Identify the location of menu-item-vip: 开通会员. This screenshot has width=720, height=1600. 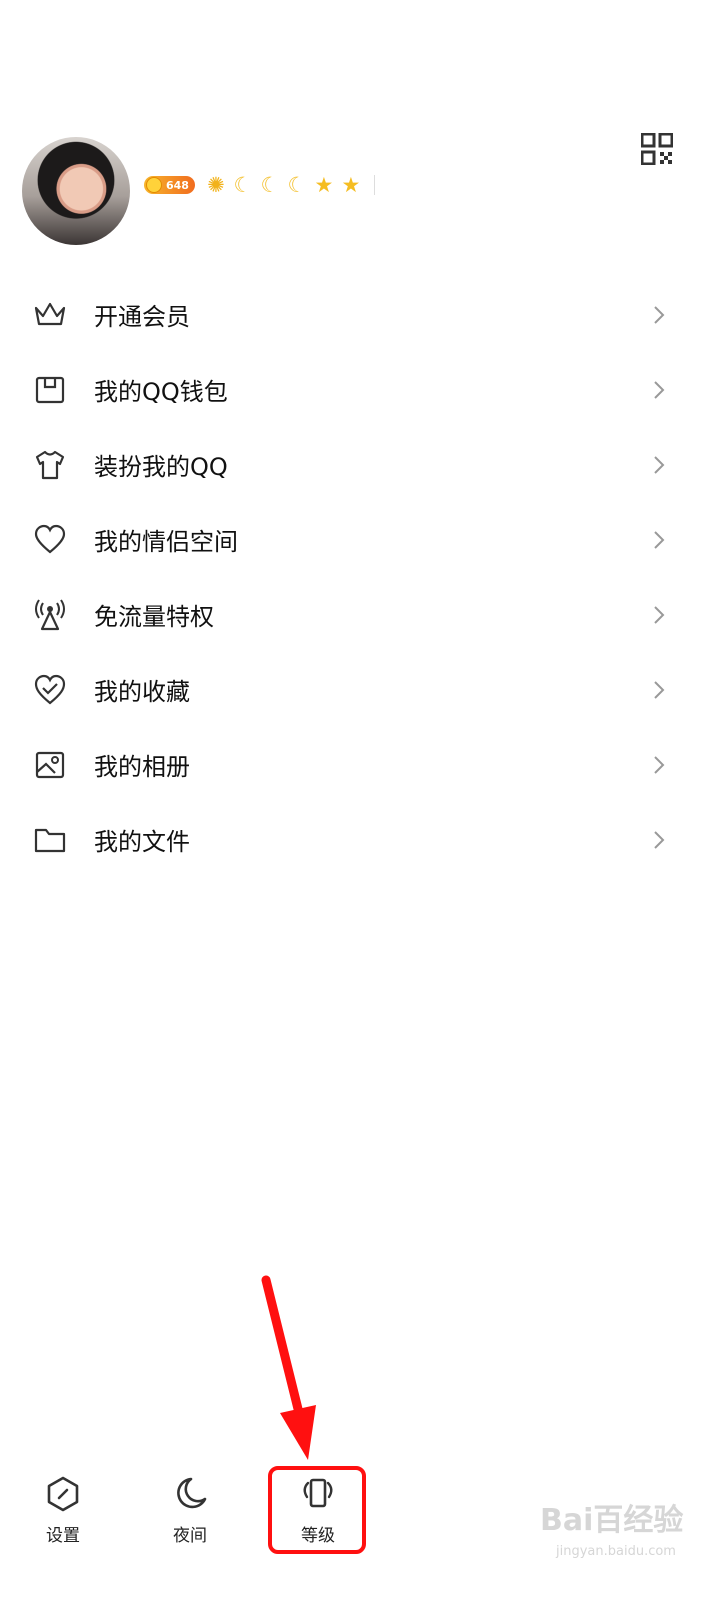
(360, 314).